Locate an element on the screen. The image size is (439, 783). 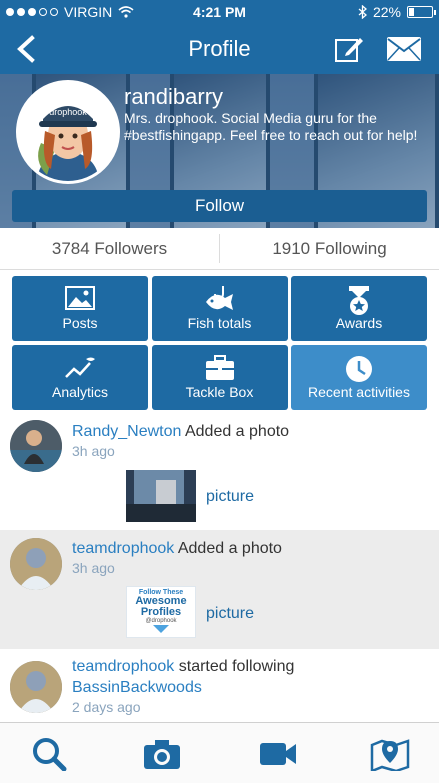
following-count: 1910 Following is located at coordinates (329, 248).